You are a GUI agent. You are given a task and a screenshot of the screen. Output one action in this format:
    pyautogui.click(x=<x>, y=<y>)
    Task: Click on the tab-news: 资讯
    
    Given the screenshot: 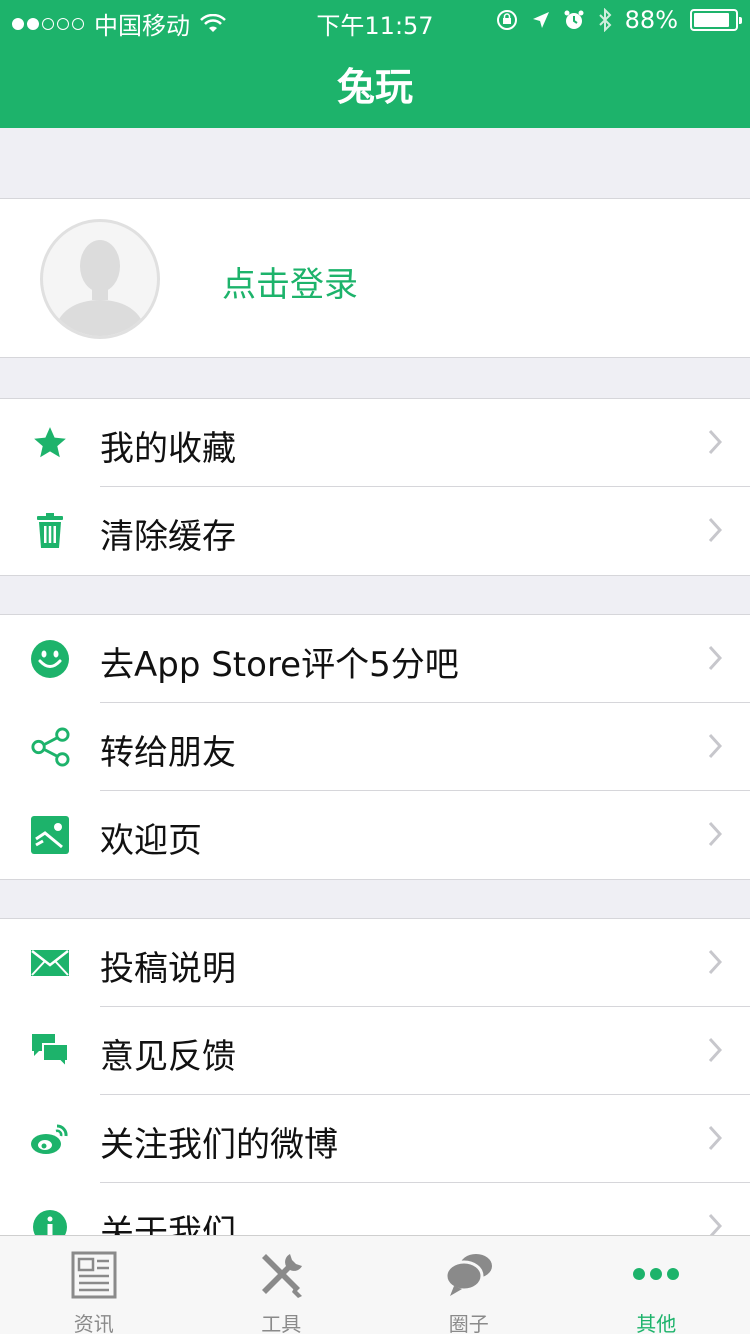 What is the action you would take?
    pyautogui.click(x=94, y=1285)
    